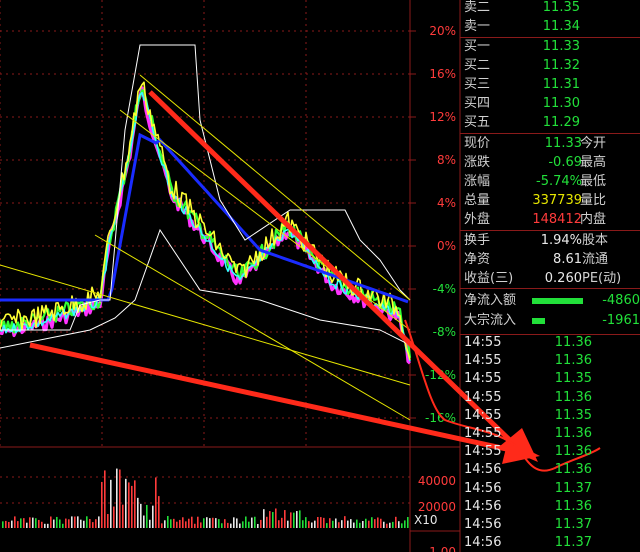  What do you see at coordinates (477, 103) in the screenshot?
I see `bid-level-label: 买四` at bounding box center [477, 103].